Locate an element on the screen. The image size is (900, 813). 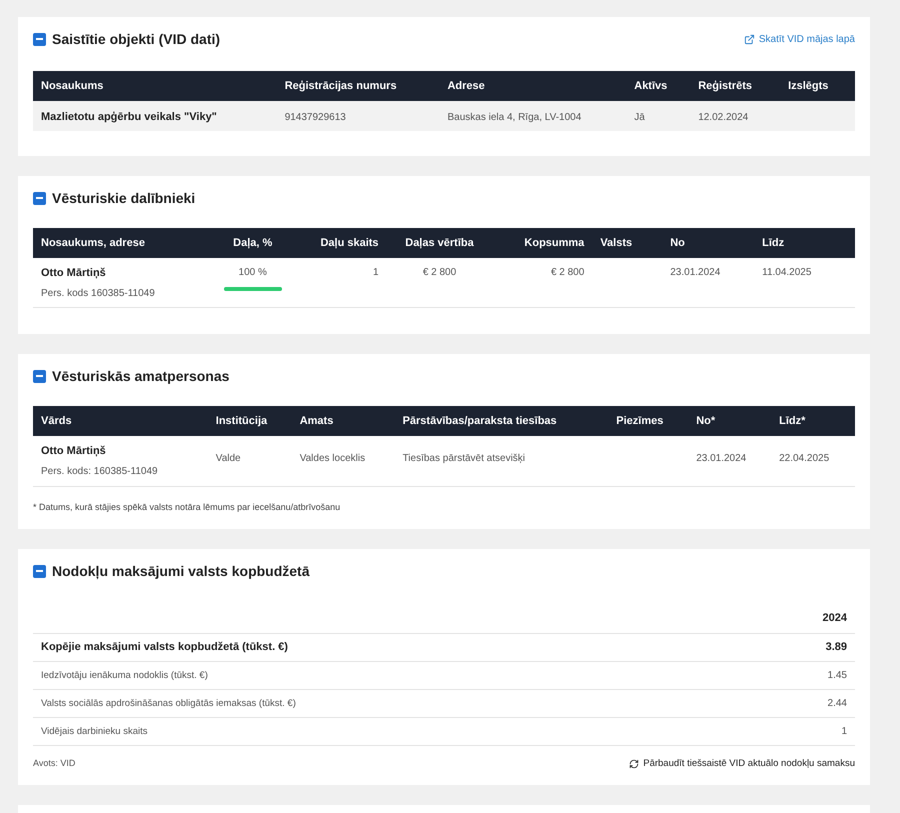
personal-code: Pers. kods: 160385-11049 is located at coordinates (100, 472).